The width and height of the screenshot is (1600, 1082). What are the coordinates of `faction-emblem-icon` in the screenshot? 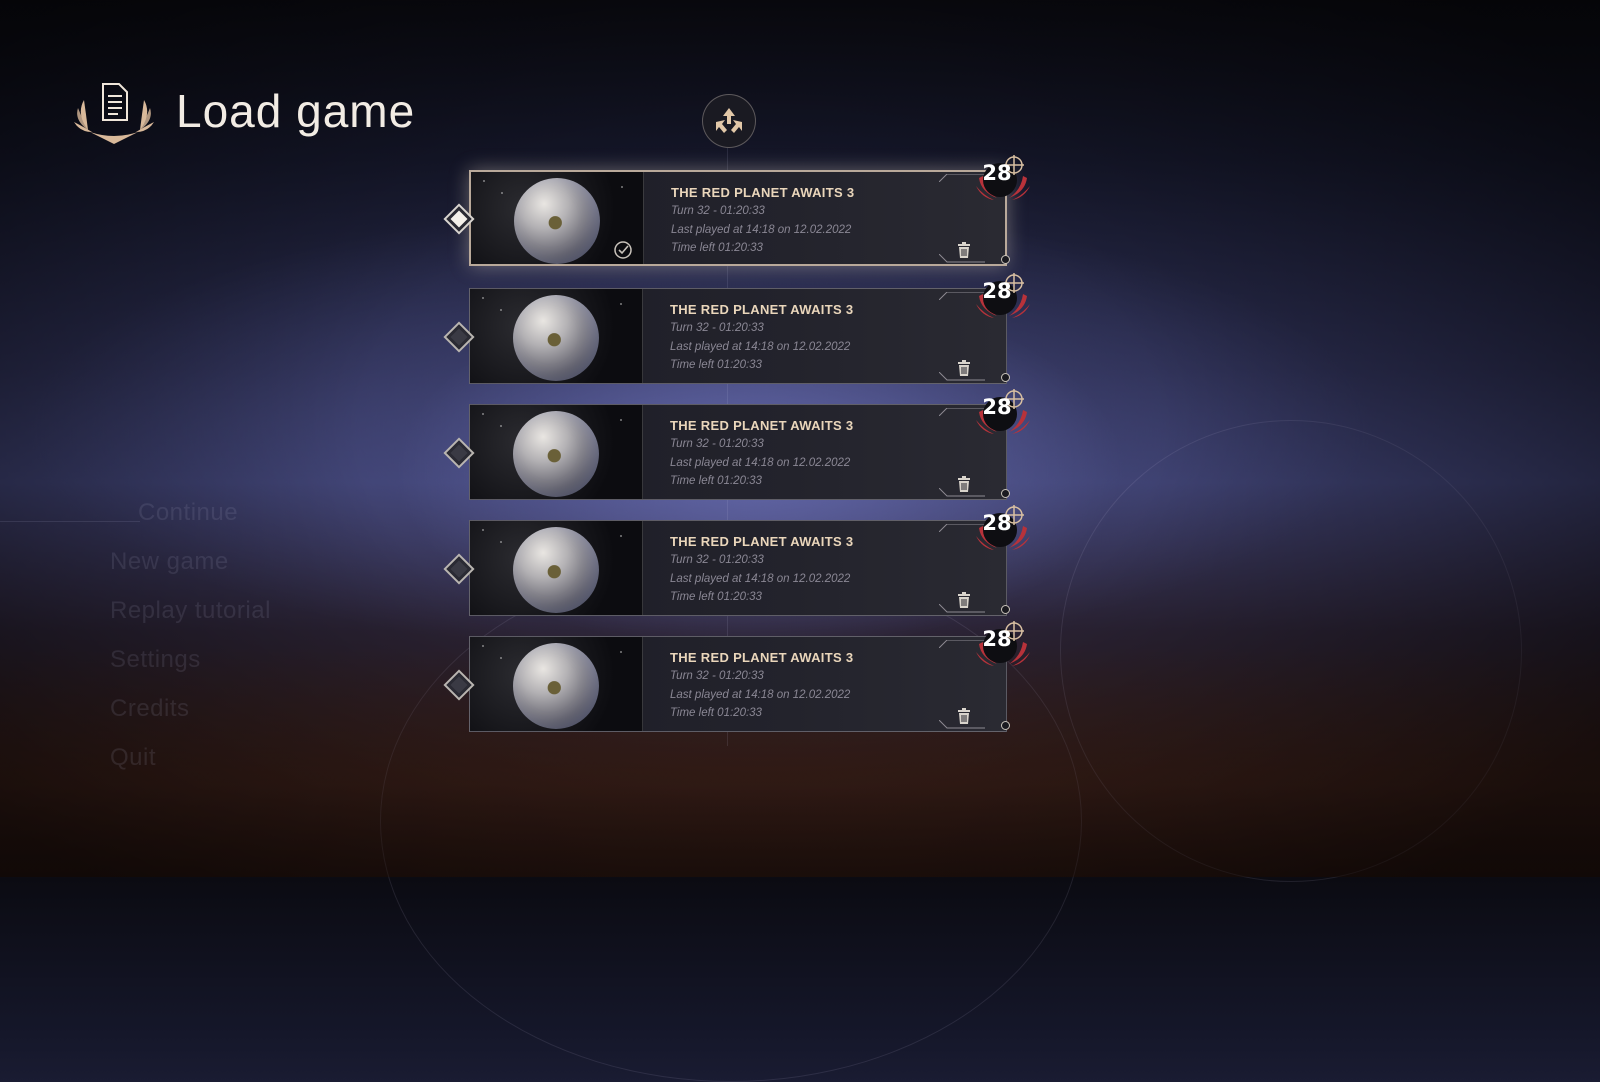 It's located at (729, 121).